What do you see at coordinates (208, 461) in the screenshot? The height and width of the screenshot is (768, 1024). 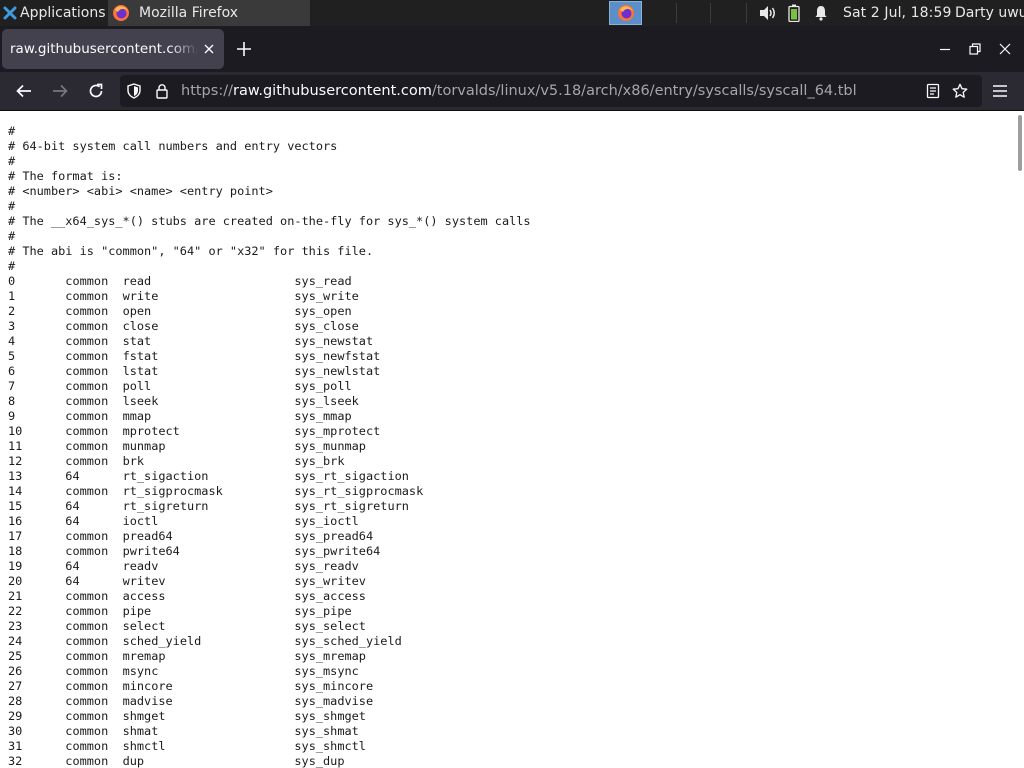 I see `syscall-name: brk` at bounding box center [208, 461].